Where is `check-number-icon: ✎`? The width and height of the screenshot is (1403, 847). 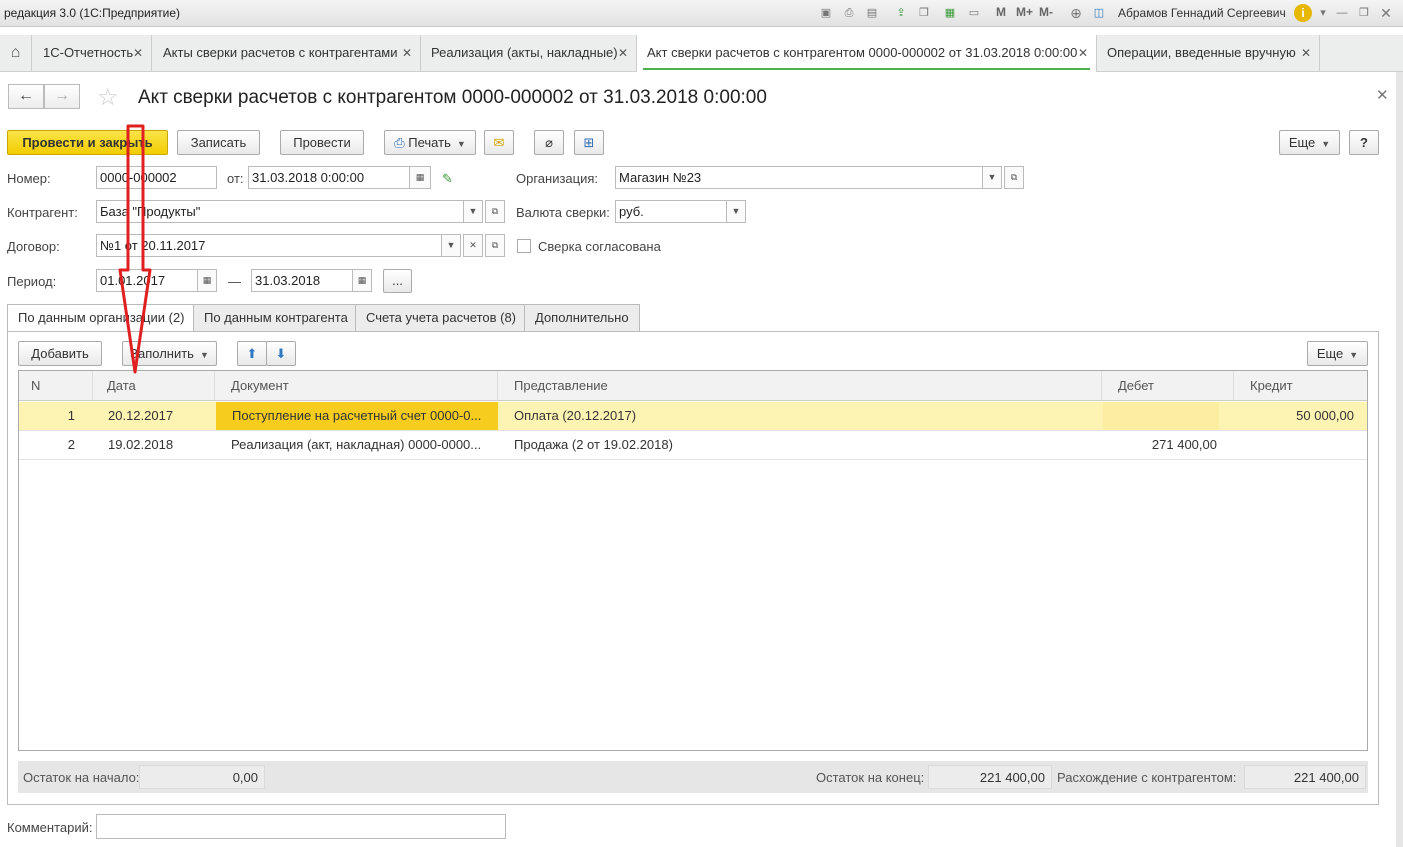
check-number-icon: ✎ is located at coordinates (447, 179).